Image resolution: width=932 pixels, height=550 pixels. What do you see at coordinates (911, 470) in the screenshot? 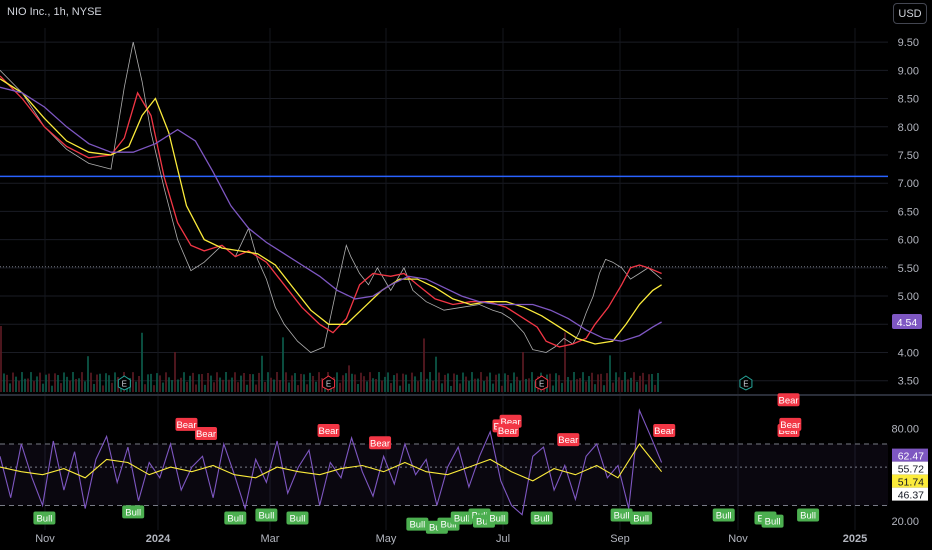
I see `rsi-value-text: 55.72` at bounding box center [911, 470].